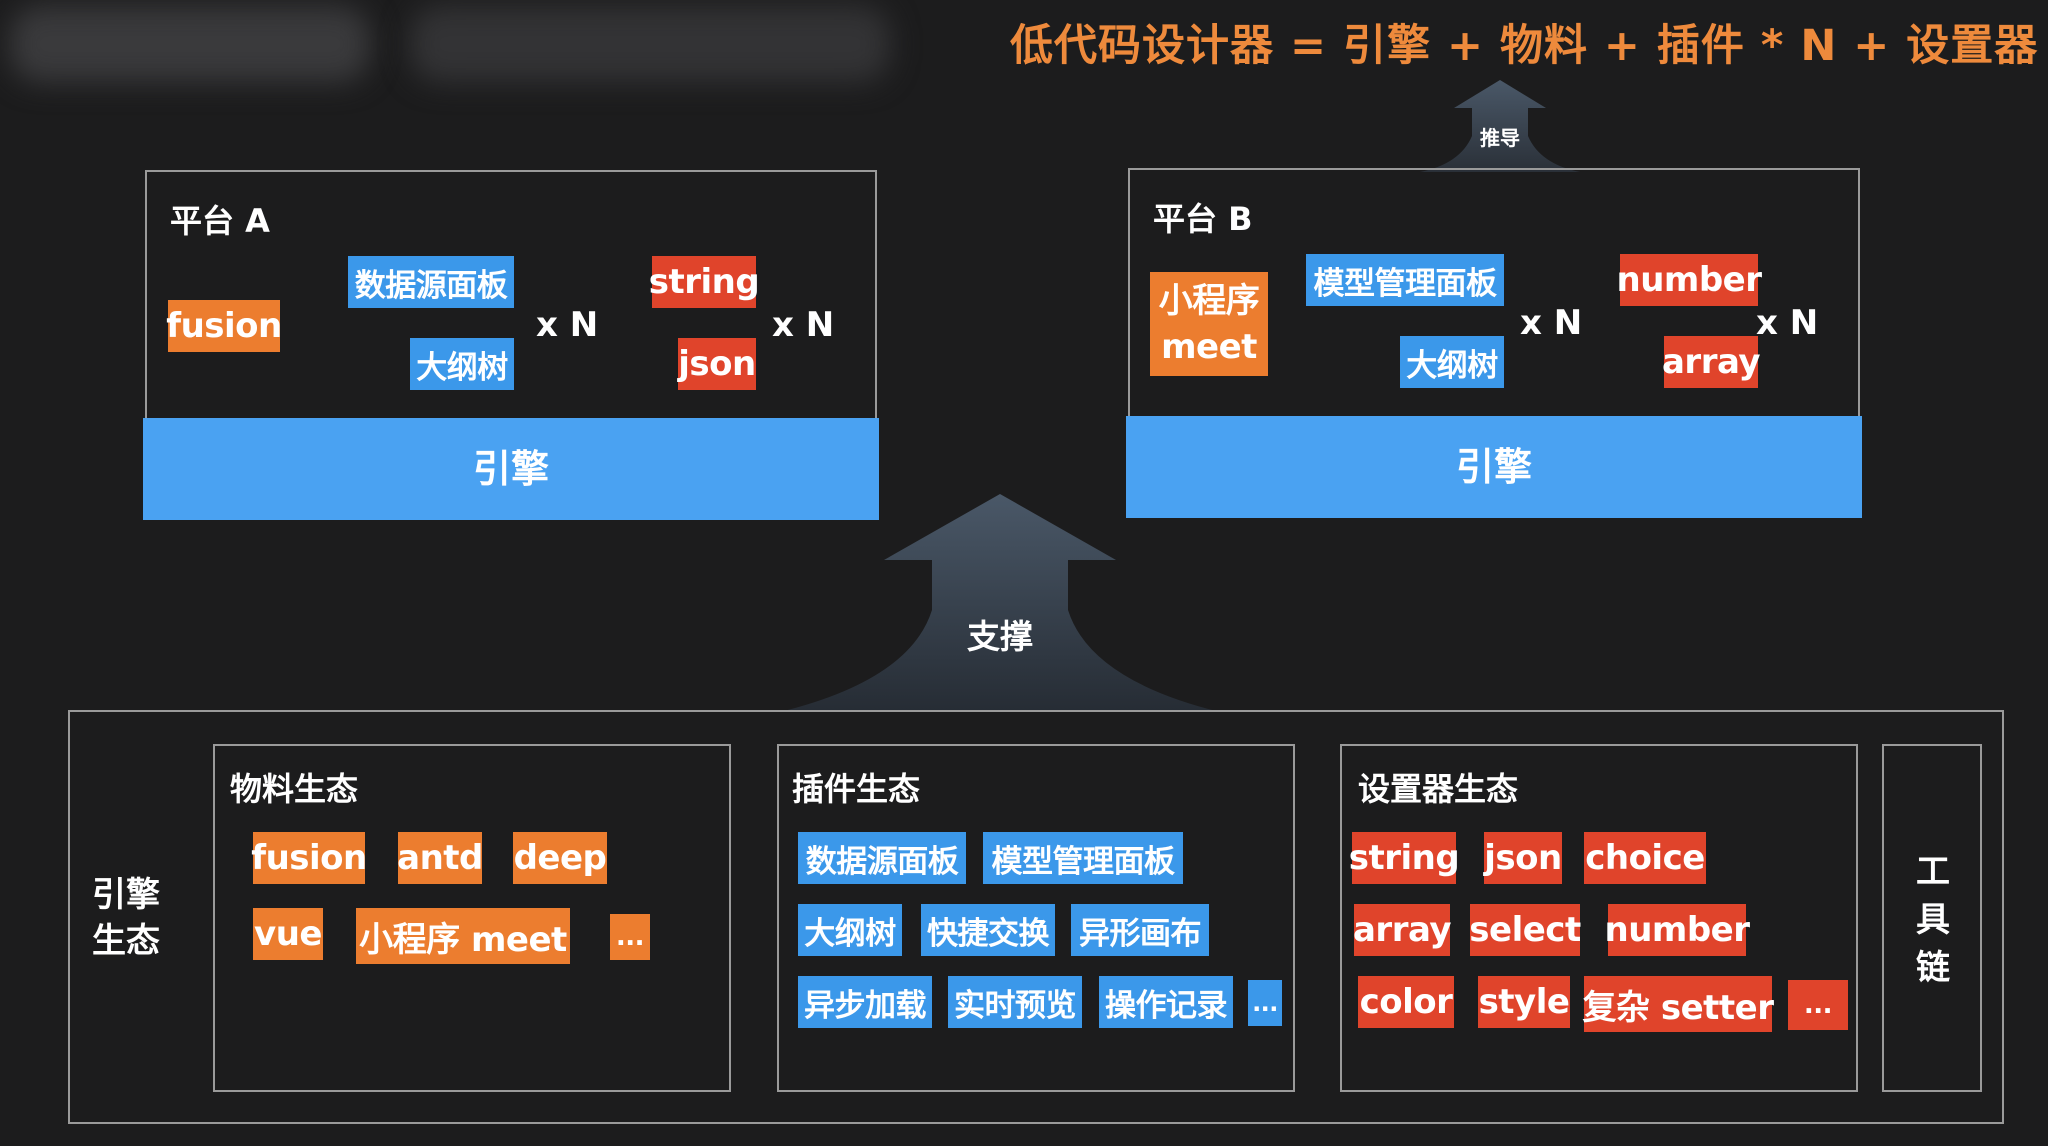 The image size is (2048, 1146). Describe the element at coordinates (988, 930) in the screenshot. I see `plugin-chip-quick-swap: 快捷交换` at that location.